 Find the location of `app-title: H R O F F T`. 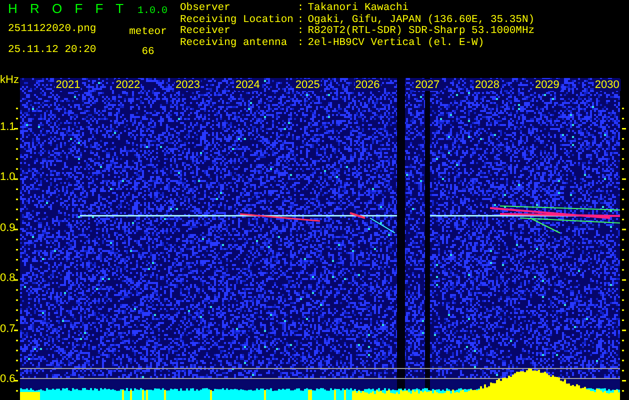

app-title: H R O F F T is located at coordinates (66, 8).